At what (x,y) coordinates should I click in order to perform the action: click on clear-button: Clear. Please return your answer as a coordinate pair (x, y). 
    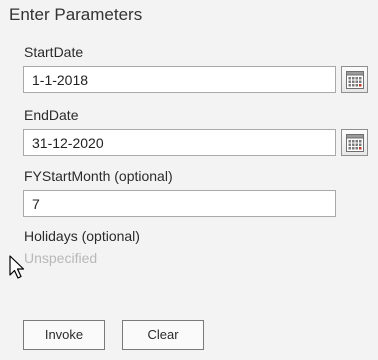
    Looking at the image, I should click on (163, 335).